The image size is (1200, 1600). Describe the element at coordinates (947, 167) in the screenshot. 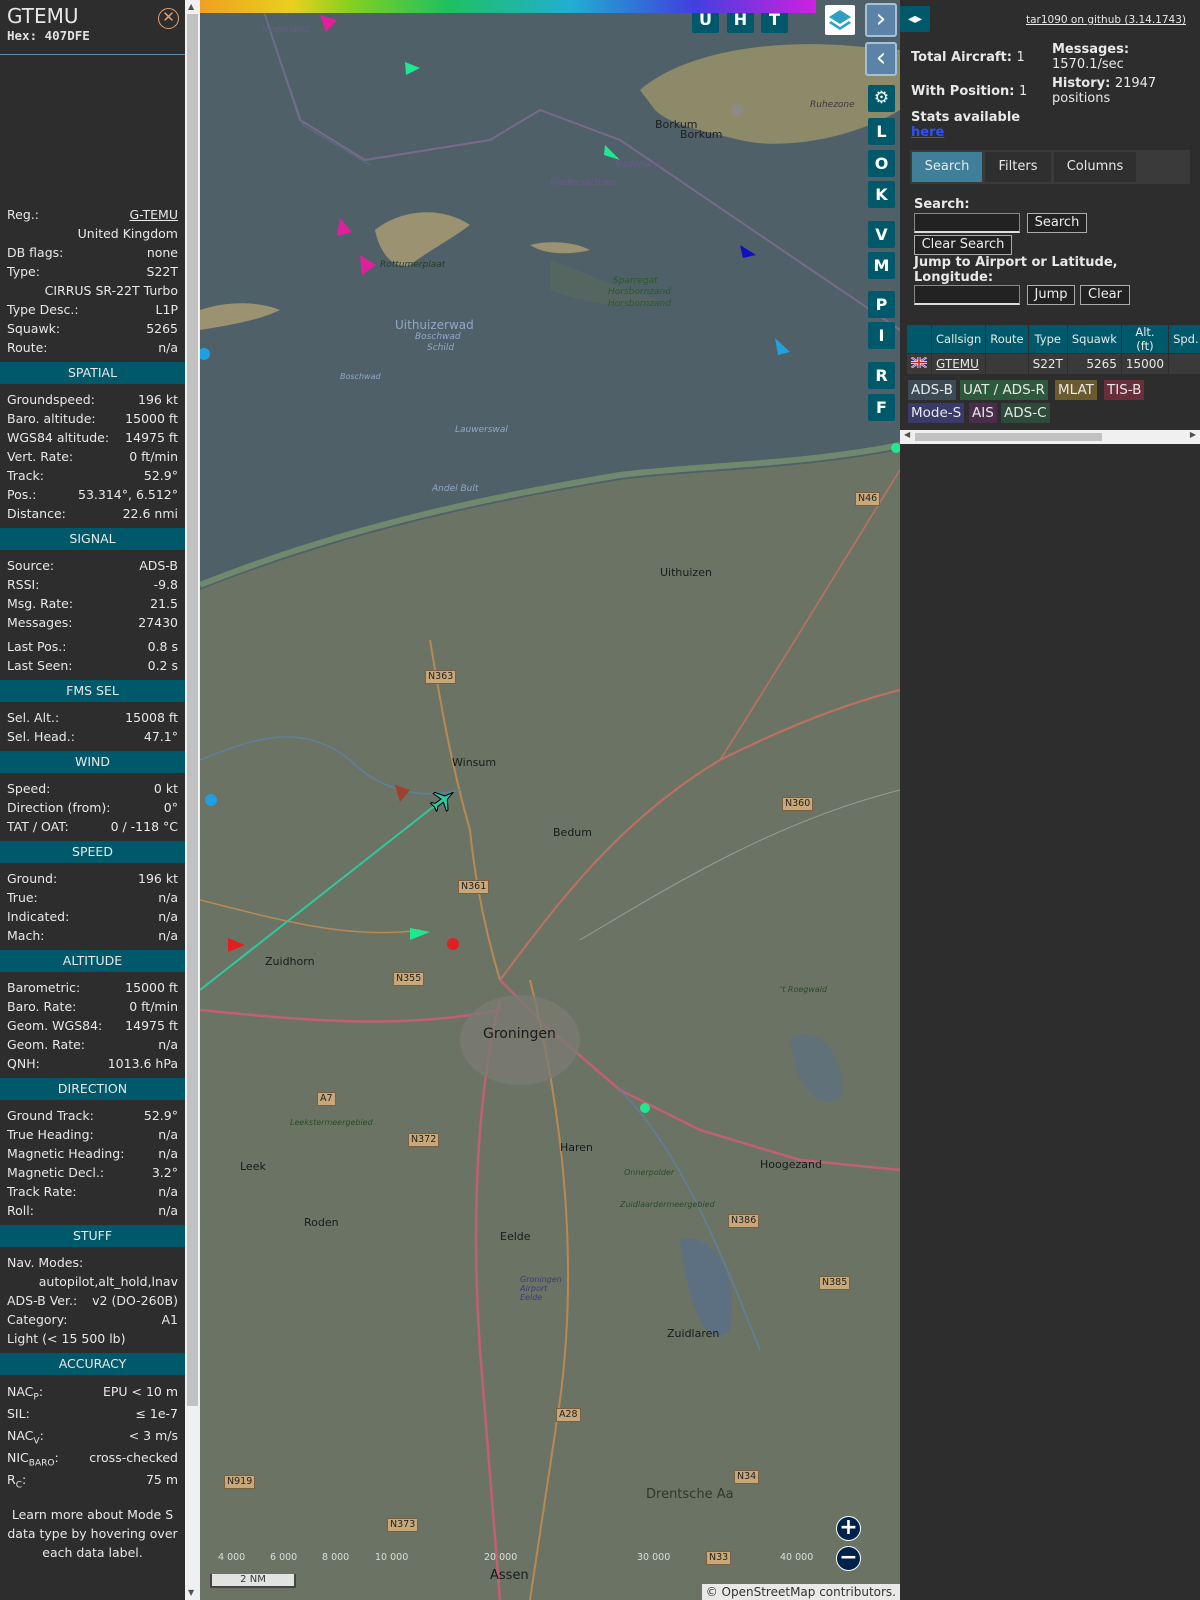

I see `tab-search: Search` at that location.